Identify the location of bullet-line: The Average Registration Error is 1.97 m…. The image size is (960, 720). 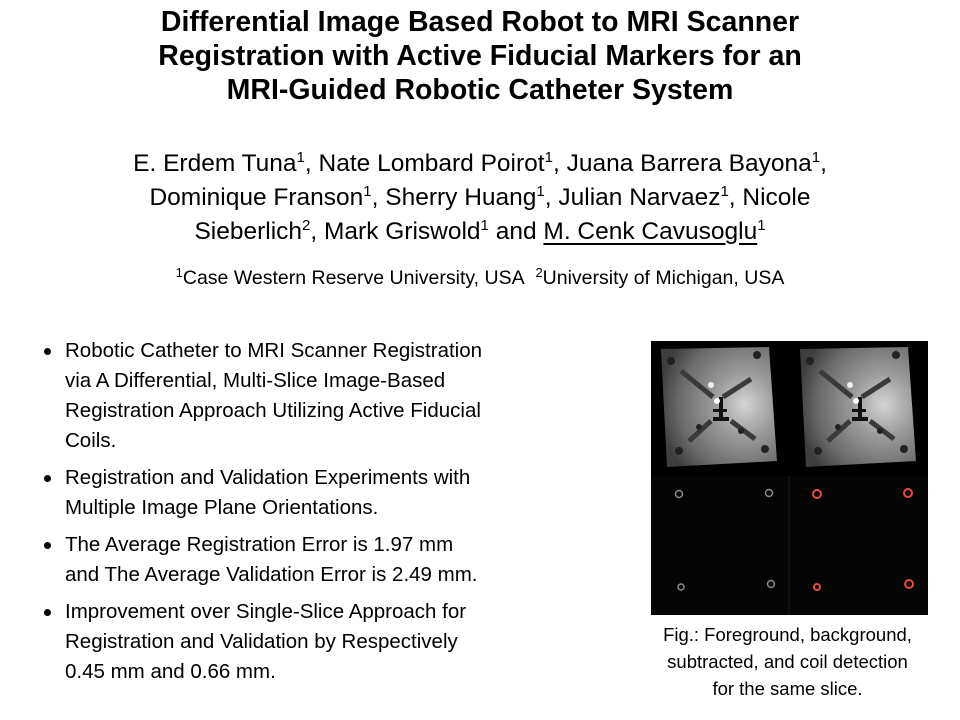
(259, 544).